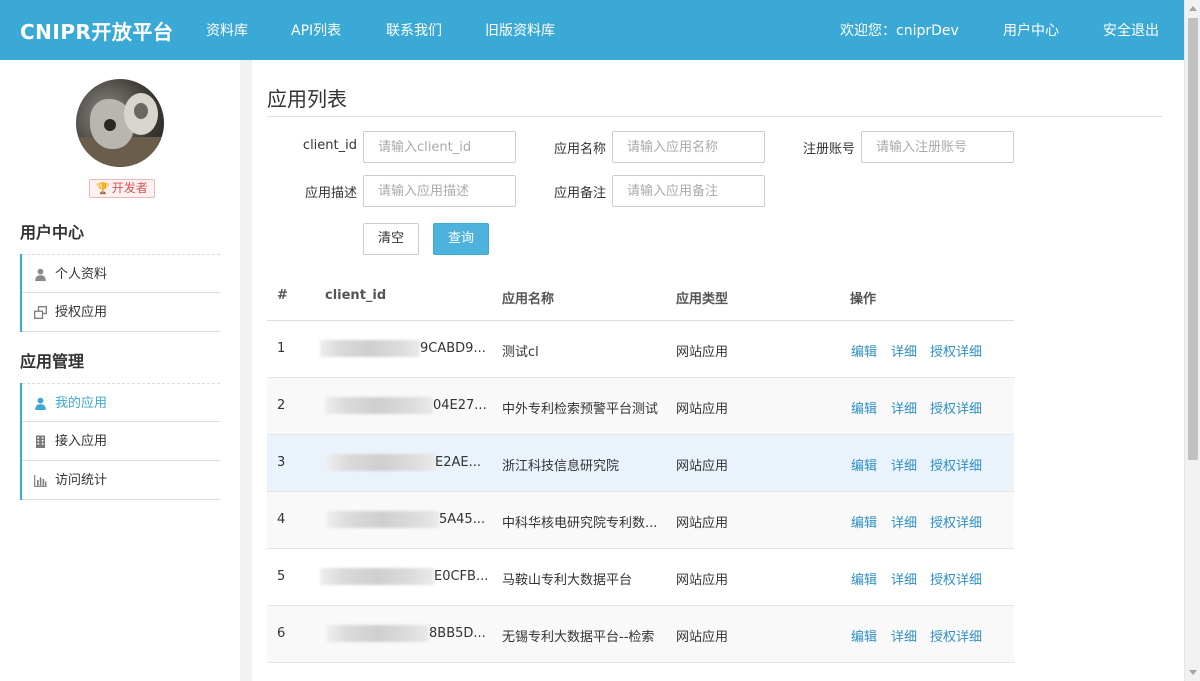  I want to click on vertical-scrollbar, so click(1192, 340).